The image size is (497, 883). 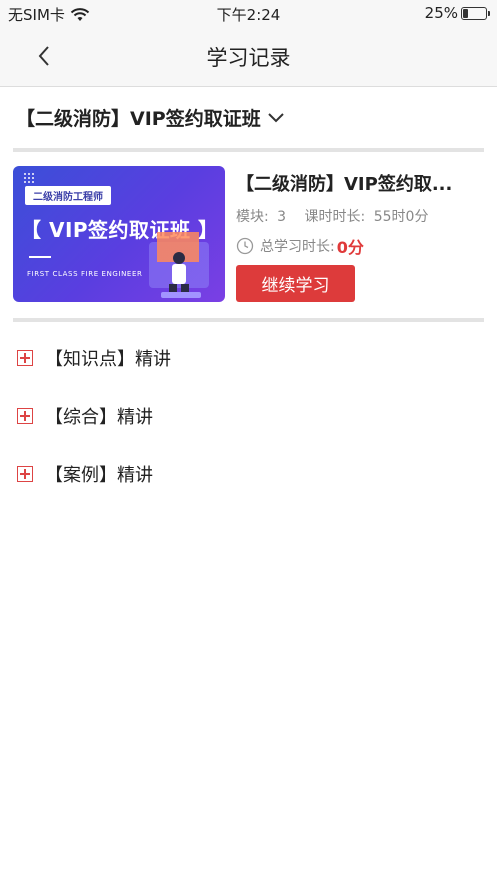 What do you see at coordinates (29, 178) in the screenshot?
I see `dot-pattern-decoration` at bounding box center [29, 178].